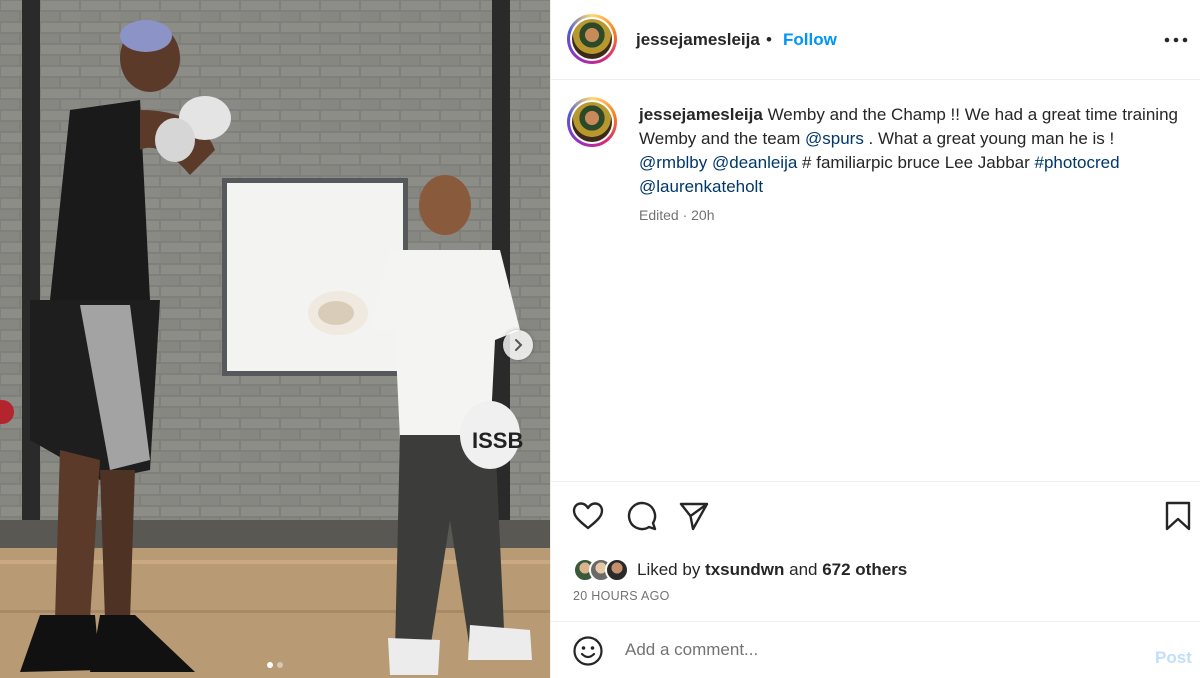 The width and height of the screenshot is (1200, 678). Describe the element at coordinates (677, 215) in the screenshot. I see `caption-meta: Edited · 20h` at that location.